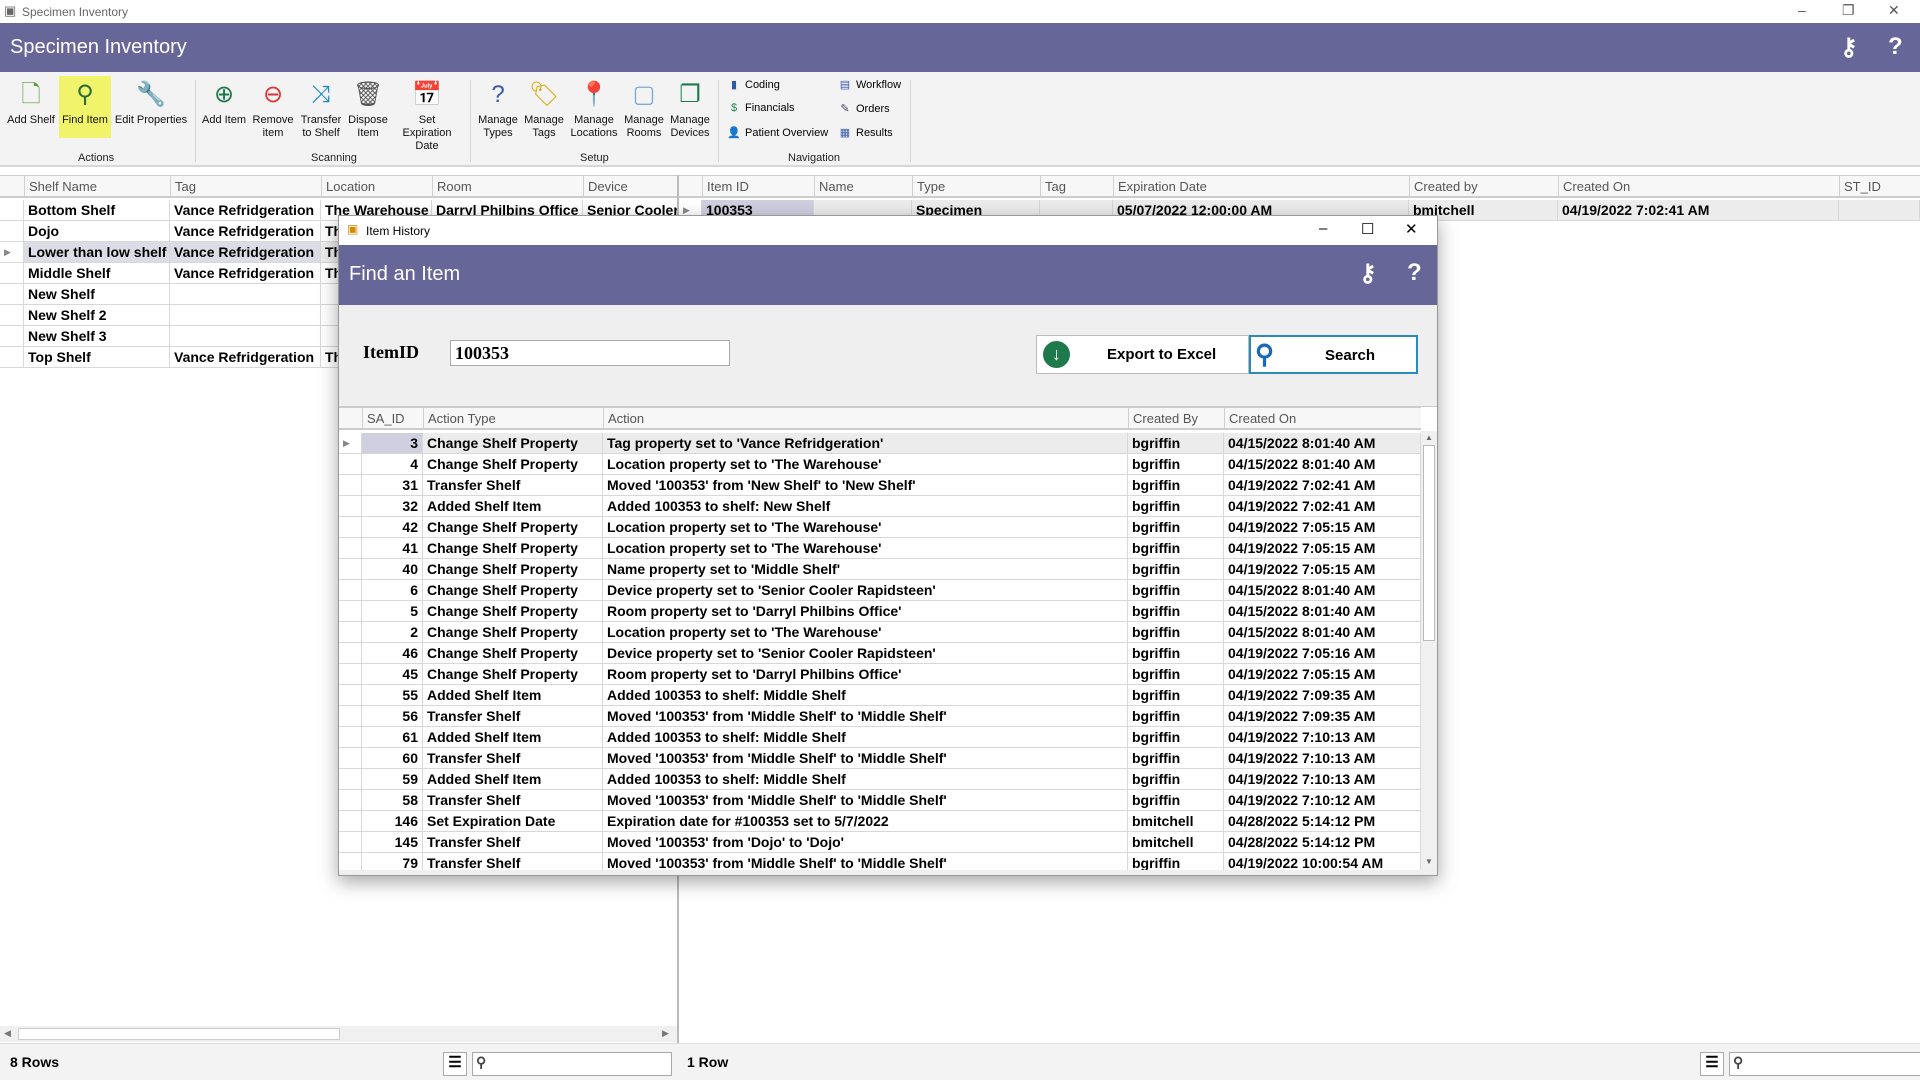  Describe the element at coordinates (976, 186) in the screenshot. I see `column-header: Type` at that location.